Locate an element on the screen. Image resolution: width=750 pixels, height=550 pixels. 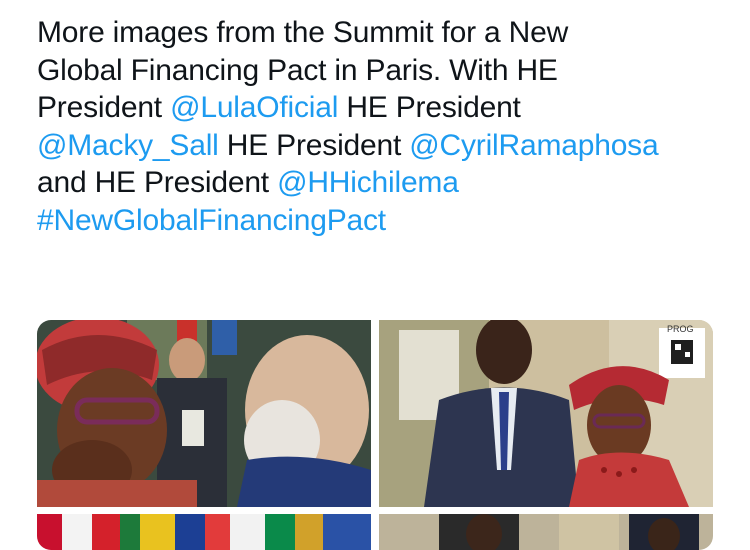
tweet-line-1: More images from the Summit for a New is located at coordinates (303, 32).